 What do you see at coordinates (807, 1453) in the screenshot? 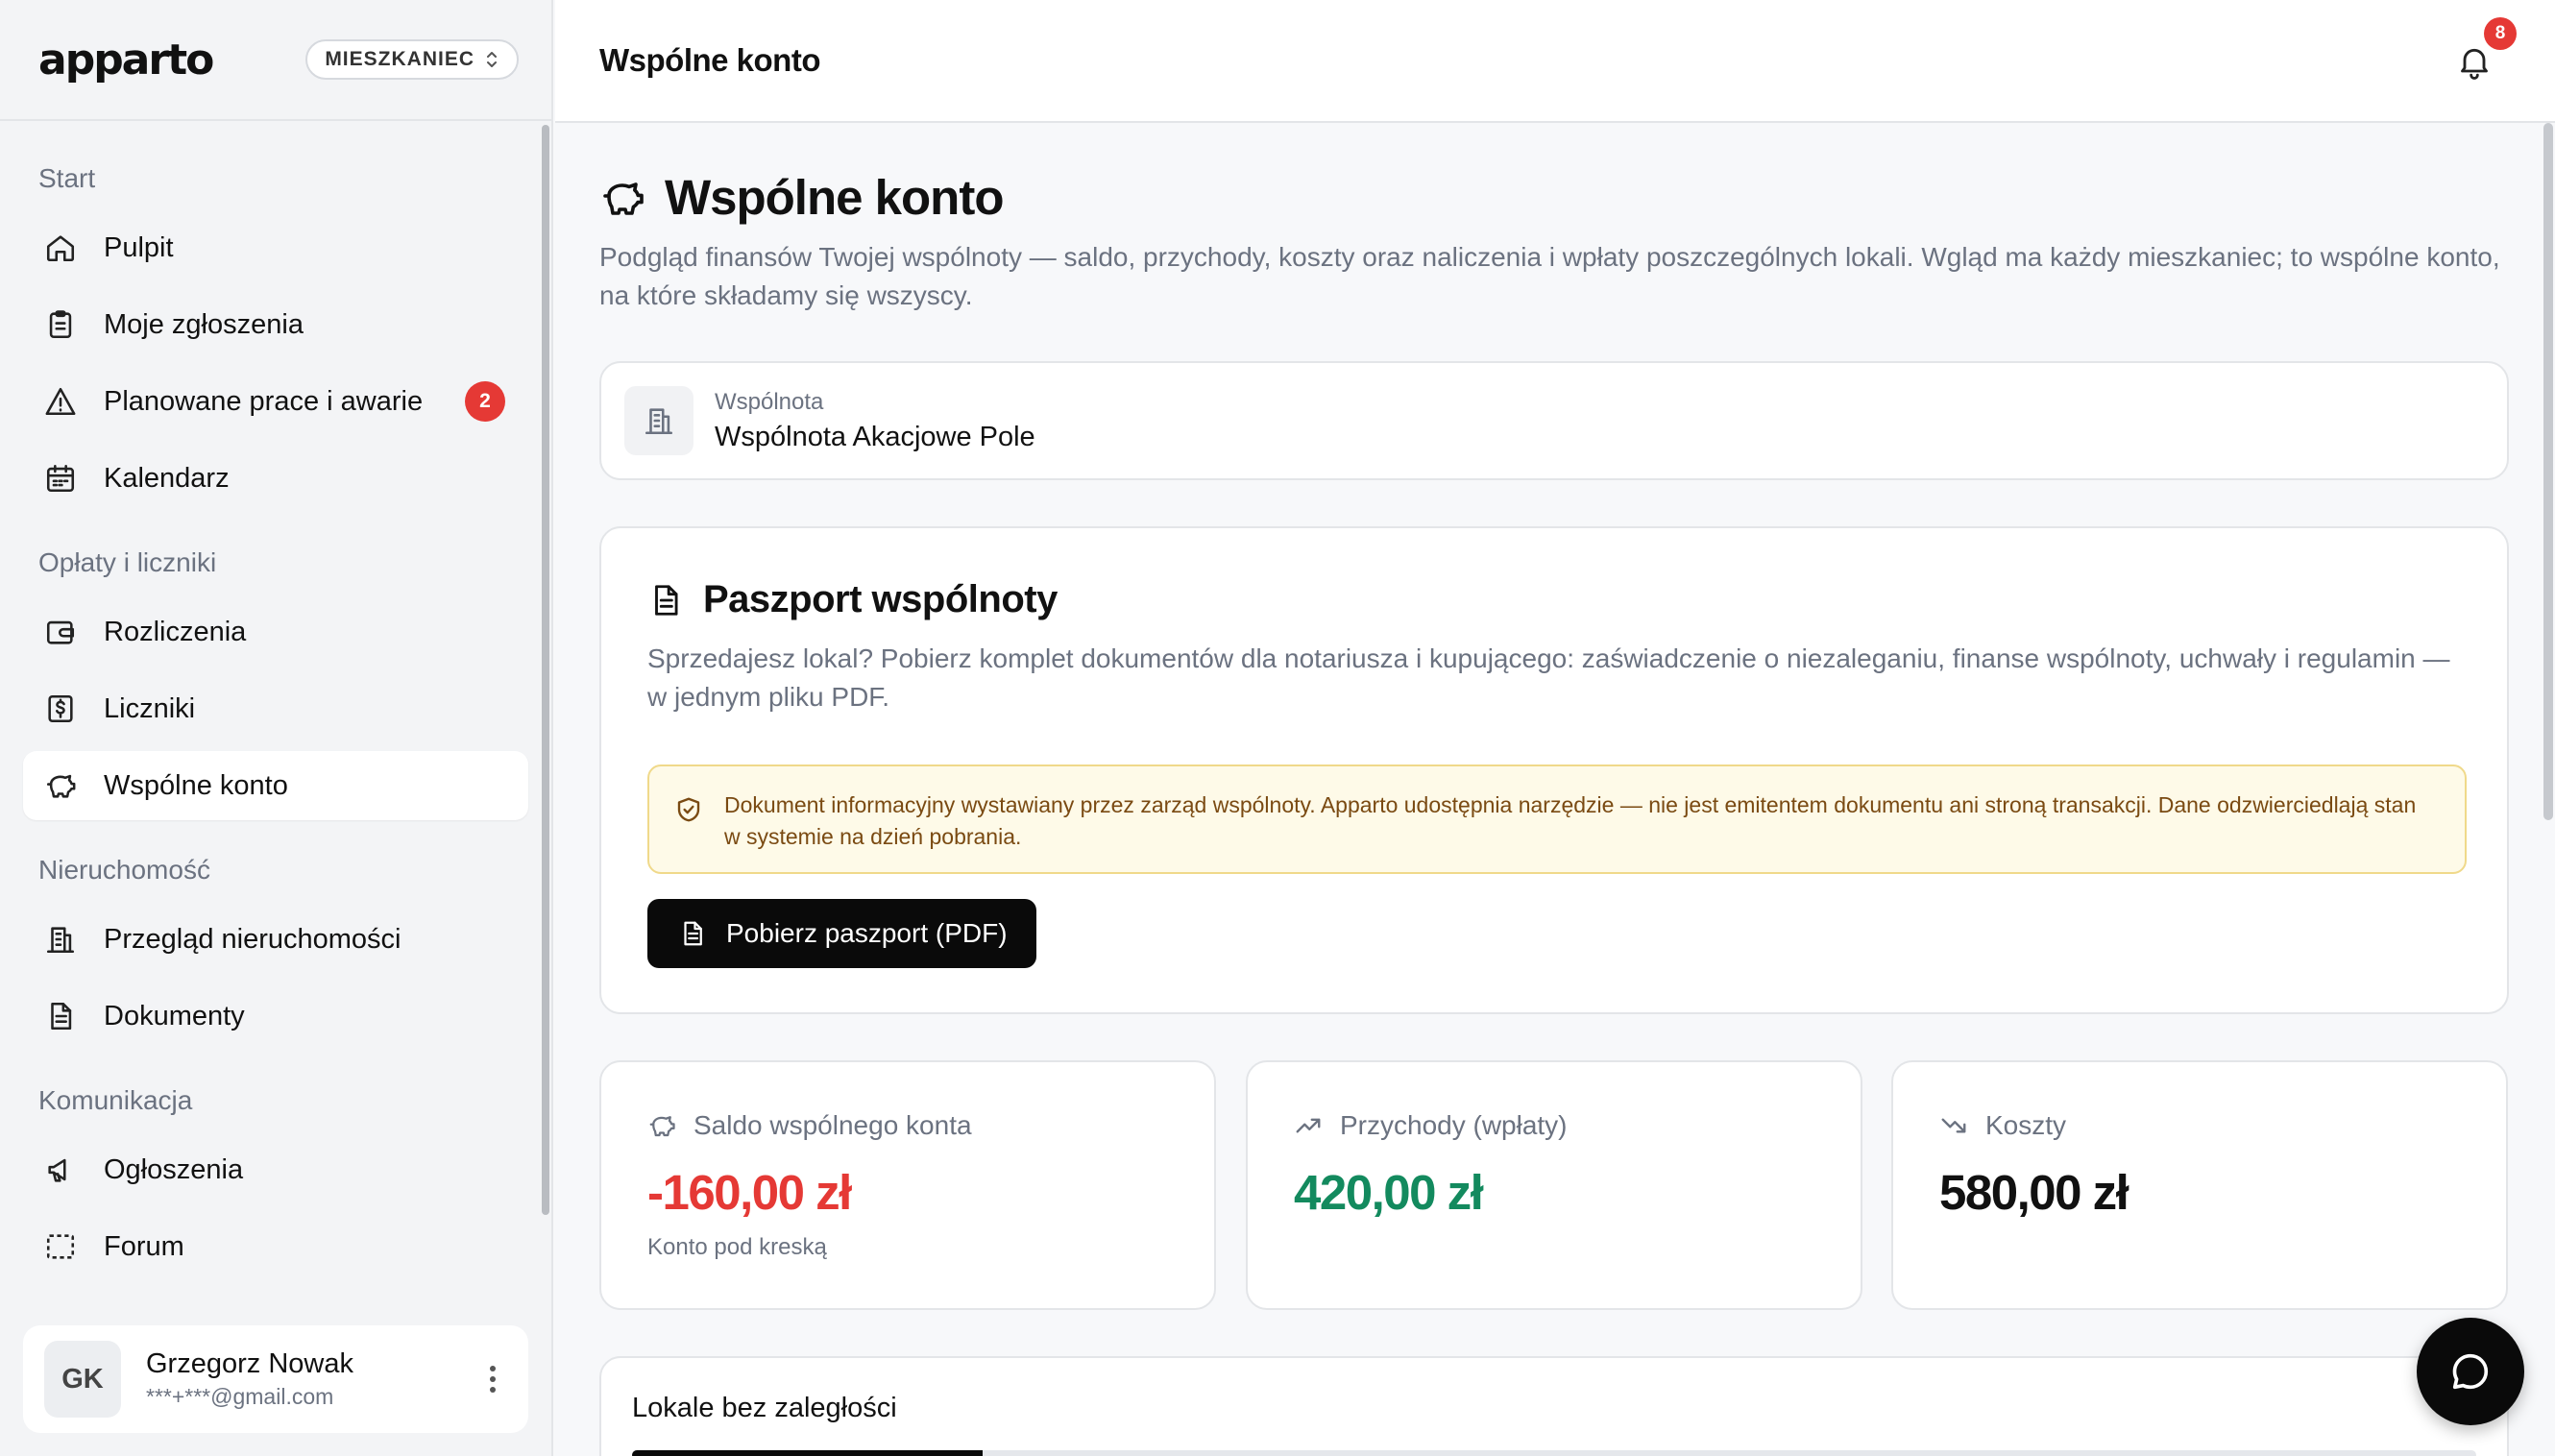
I see `arrears-progress-fill` at bounding box center [807, 1453].